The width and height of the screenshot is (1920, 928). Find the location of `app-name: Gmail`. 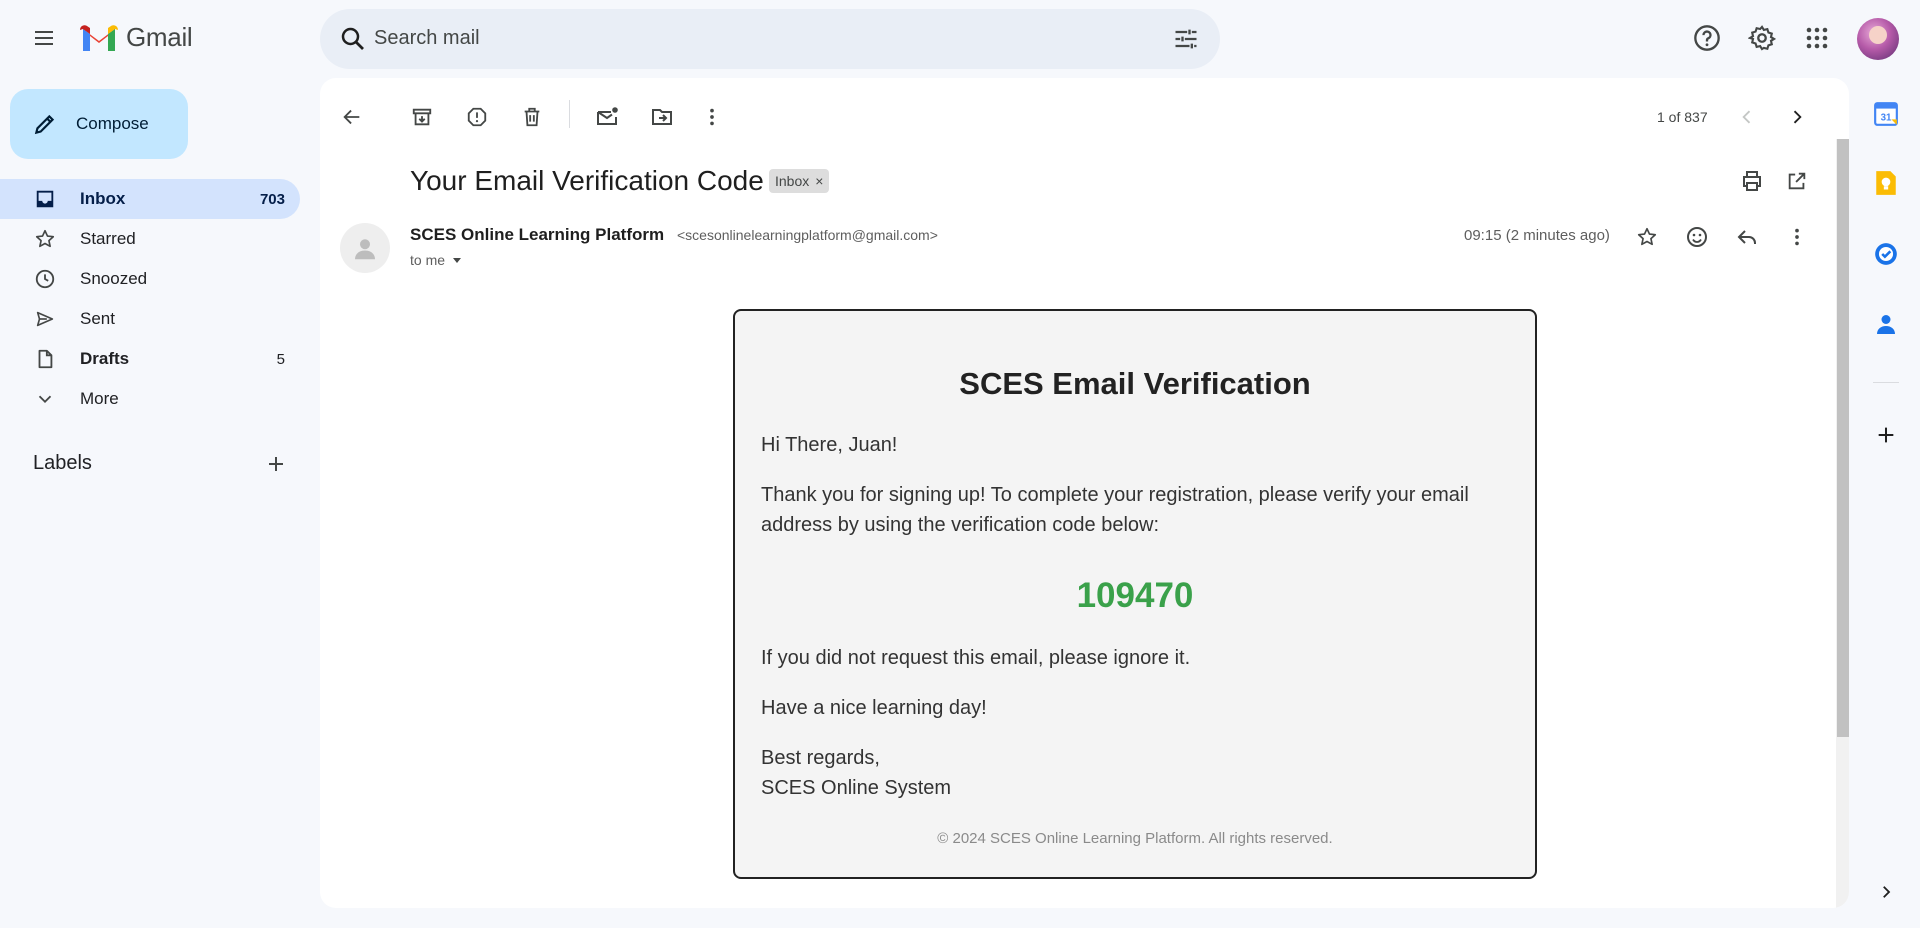

app-name: Gmail is located at coordinates (159, 37).